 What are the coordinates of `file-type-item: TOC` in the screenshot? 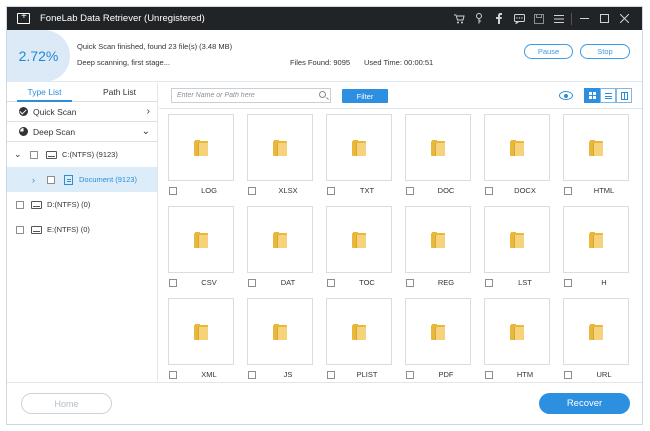 It's located at (356, 251).